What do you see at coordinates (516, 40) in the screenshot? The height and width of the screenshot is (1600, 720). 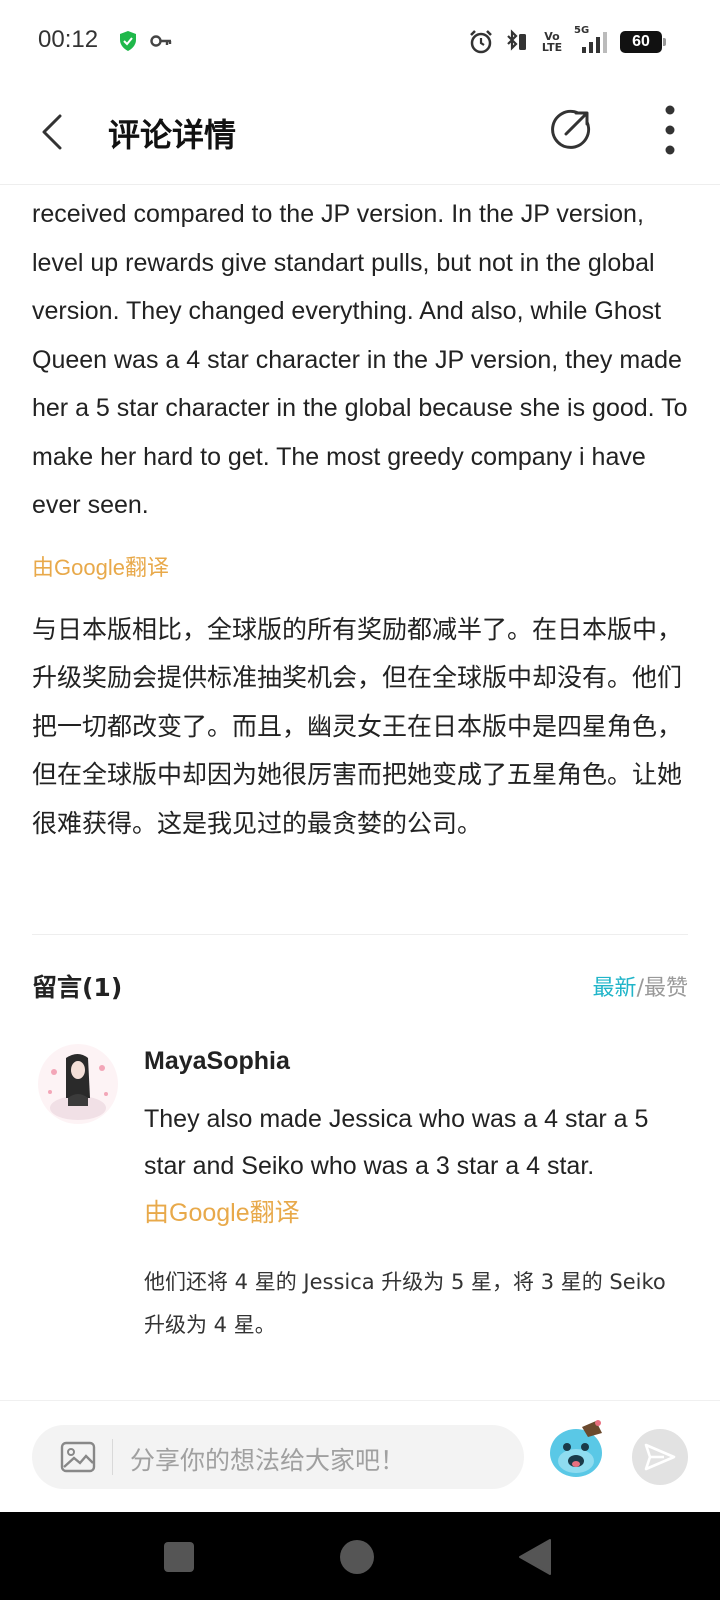 I see `bluetooth-vibrate-icon` at bounding box center [516, 40].